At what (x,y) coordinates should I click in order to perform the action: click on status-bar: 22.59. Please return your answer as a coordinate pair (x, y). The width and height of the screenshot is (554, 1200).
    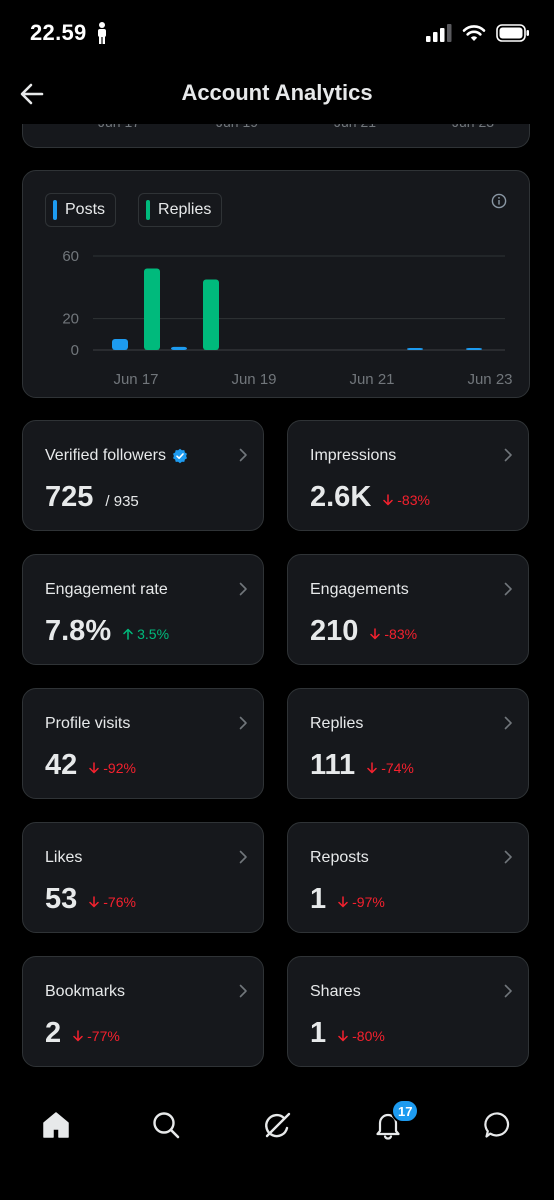
    Looking at the image, I should click on (277, 33).